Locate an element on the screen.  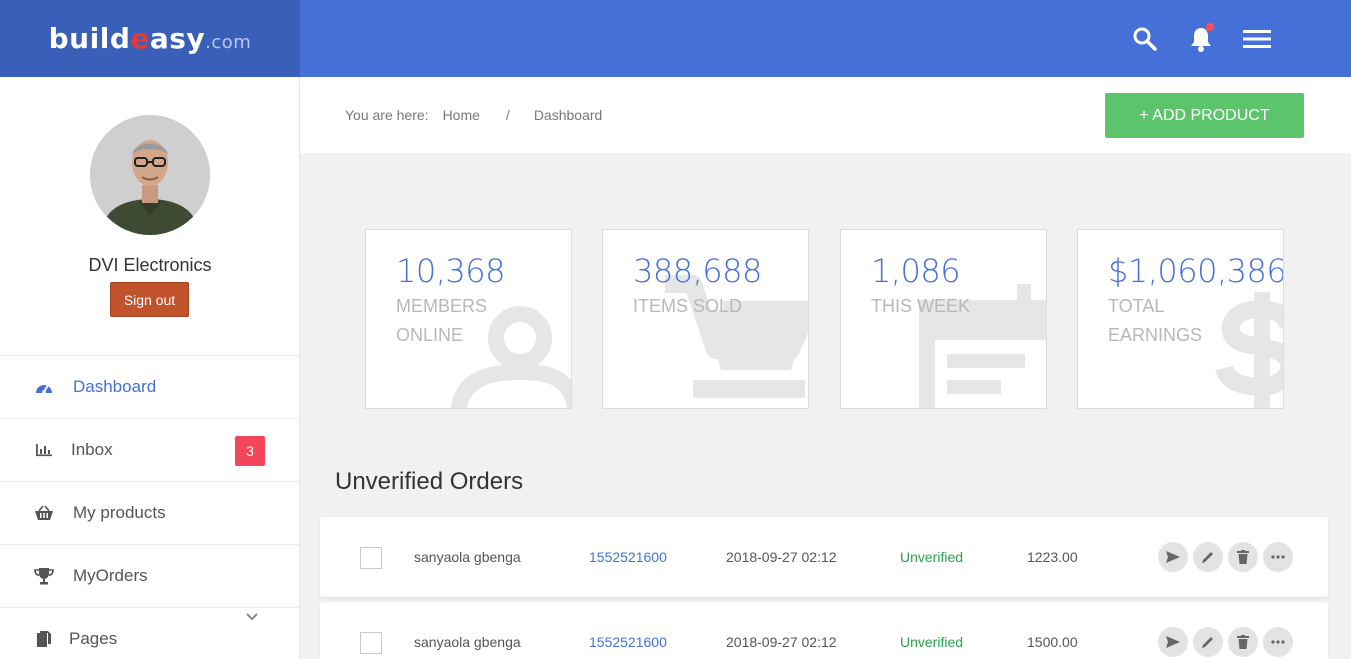
breadcrumb: You are here: Home / Dashboard is located at coordinates (480, 115).